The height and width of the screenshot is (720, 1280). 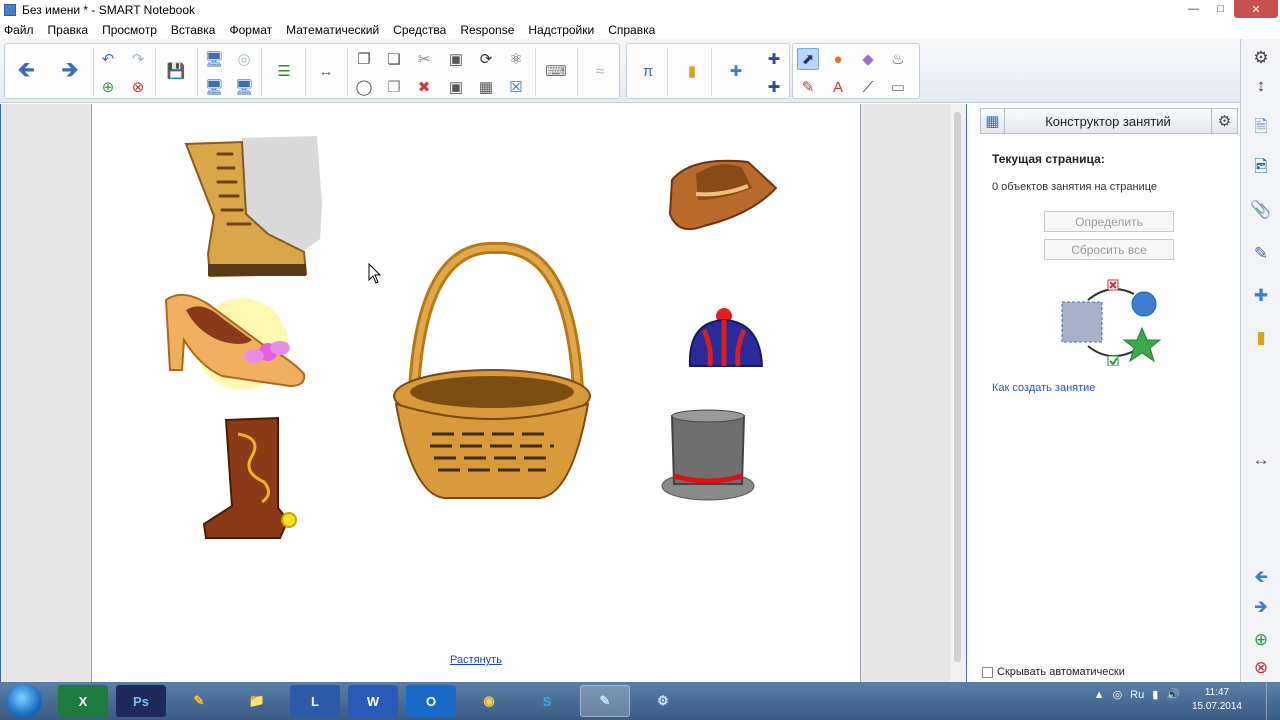 I want to click on eraser-icon: ▭, so click(x=898, y=87).